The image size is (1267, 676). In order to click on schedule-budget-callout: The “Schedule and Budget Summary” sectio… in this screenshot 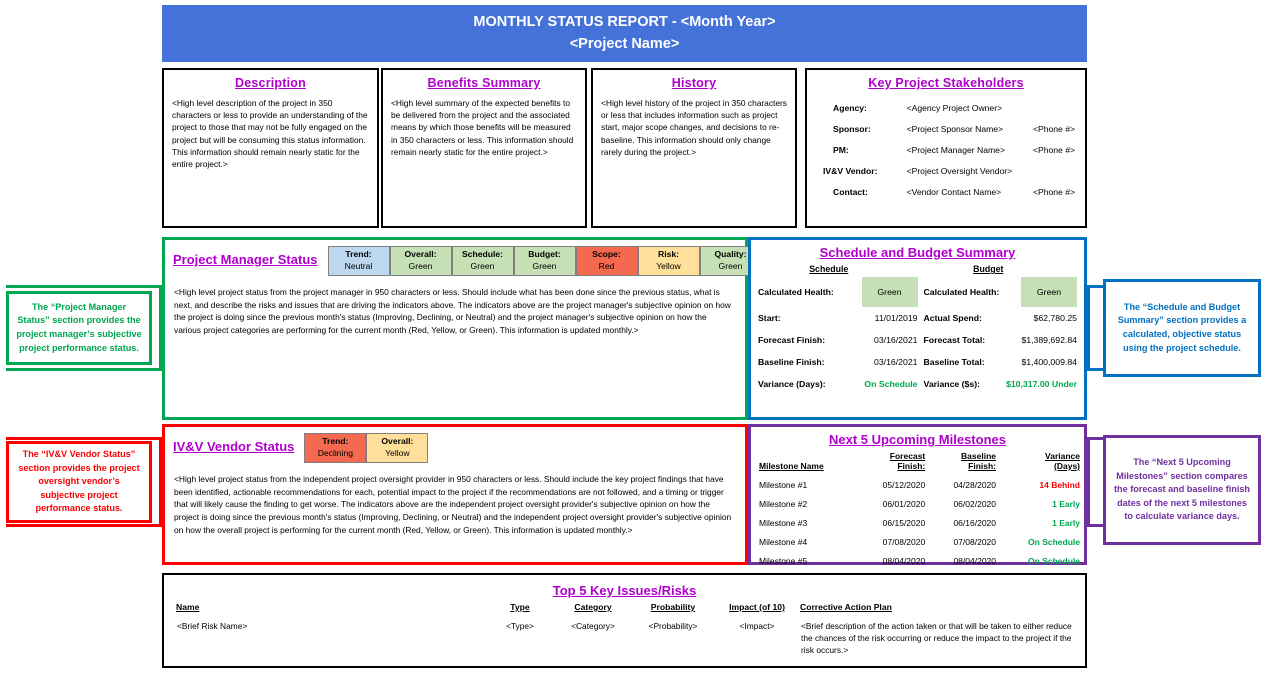, I will do `click(1182, 328)`.